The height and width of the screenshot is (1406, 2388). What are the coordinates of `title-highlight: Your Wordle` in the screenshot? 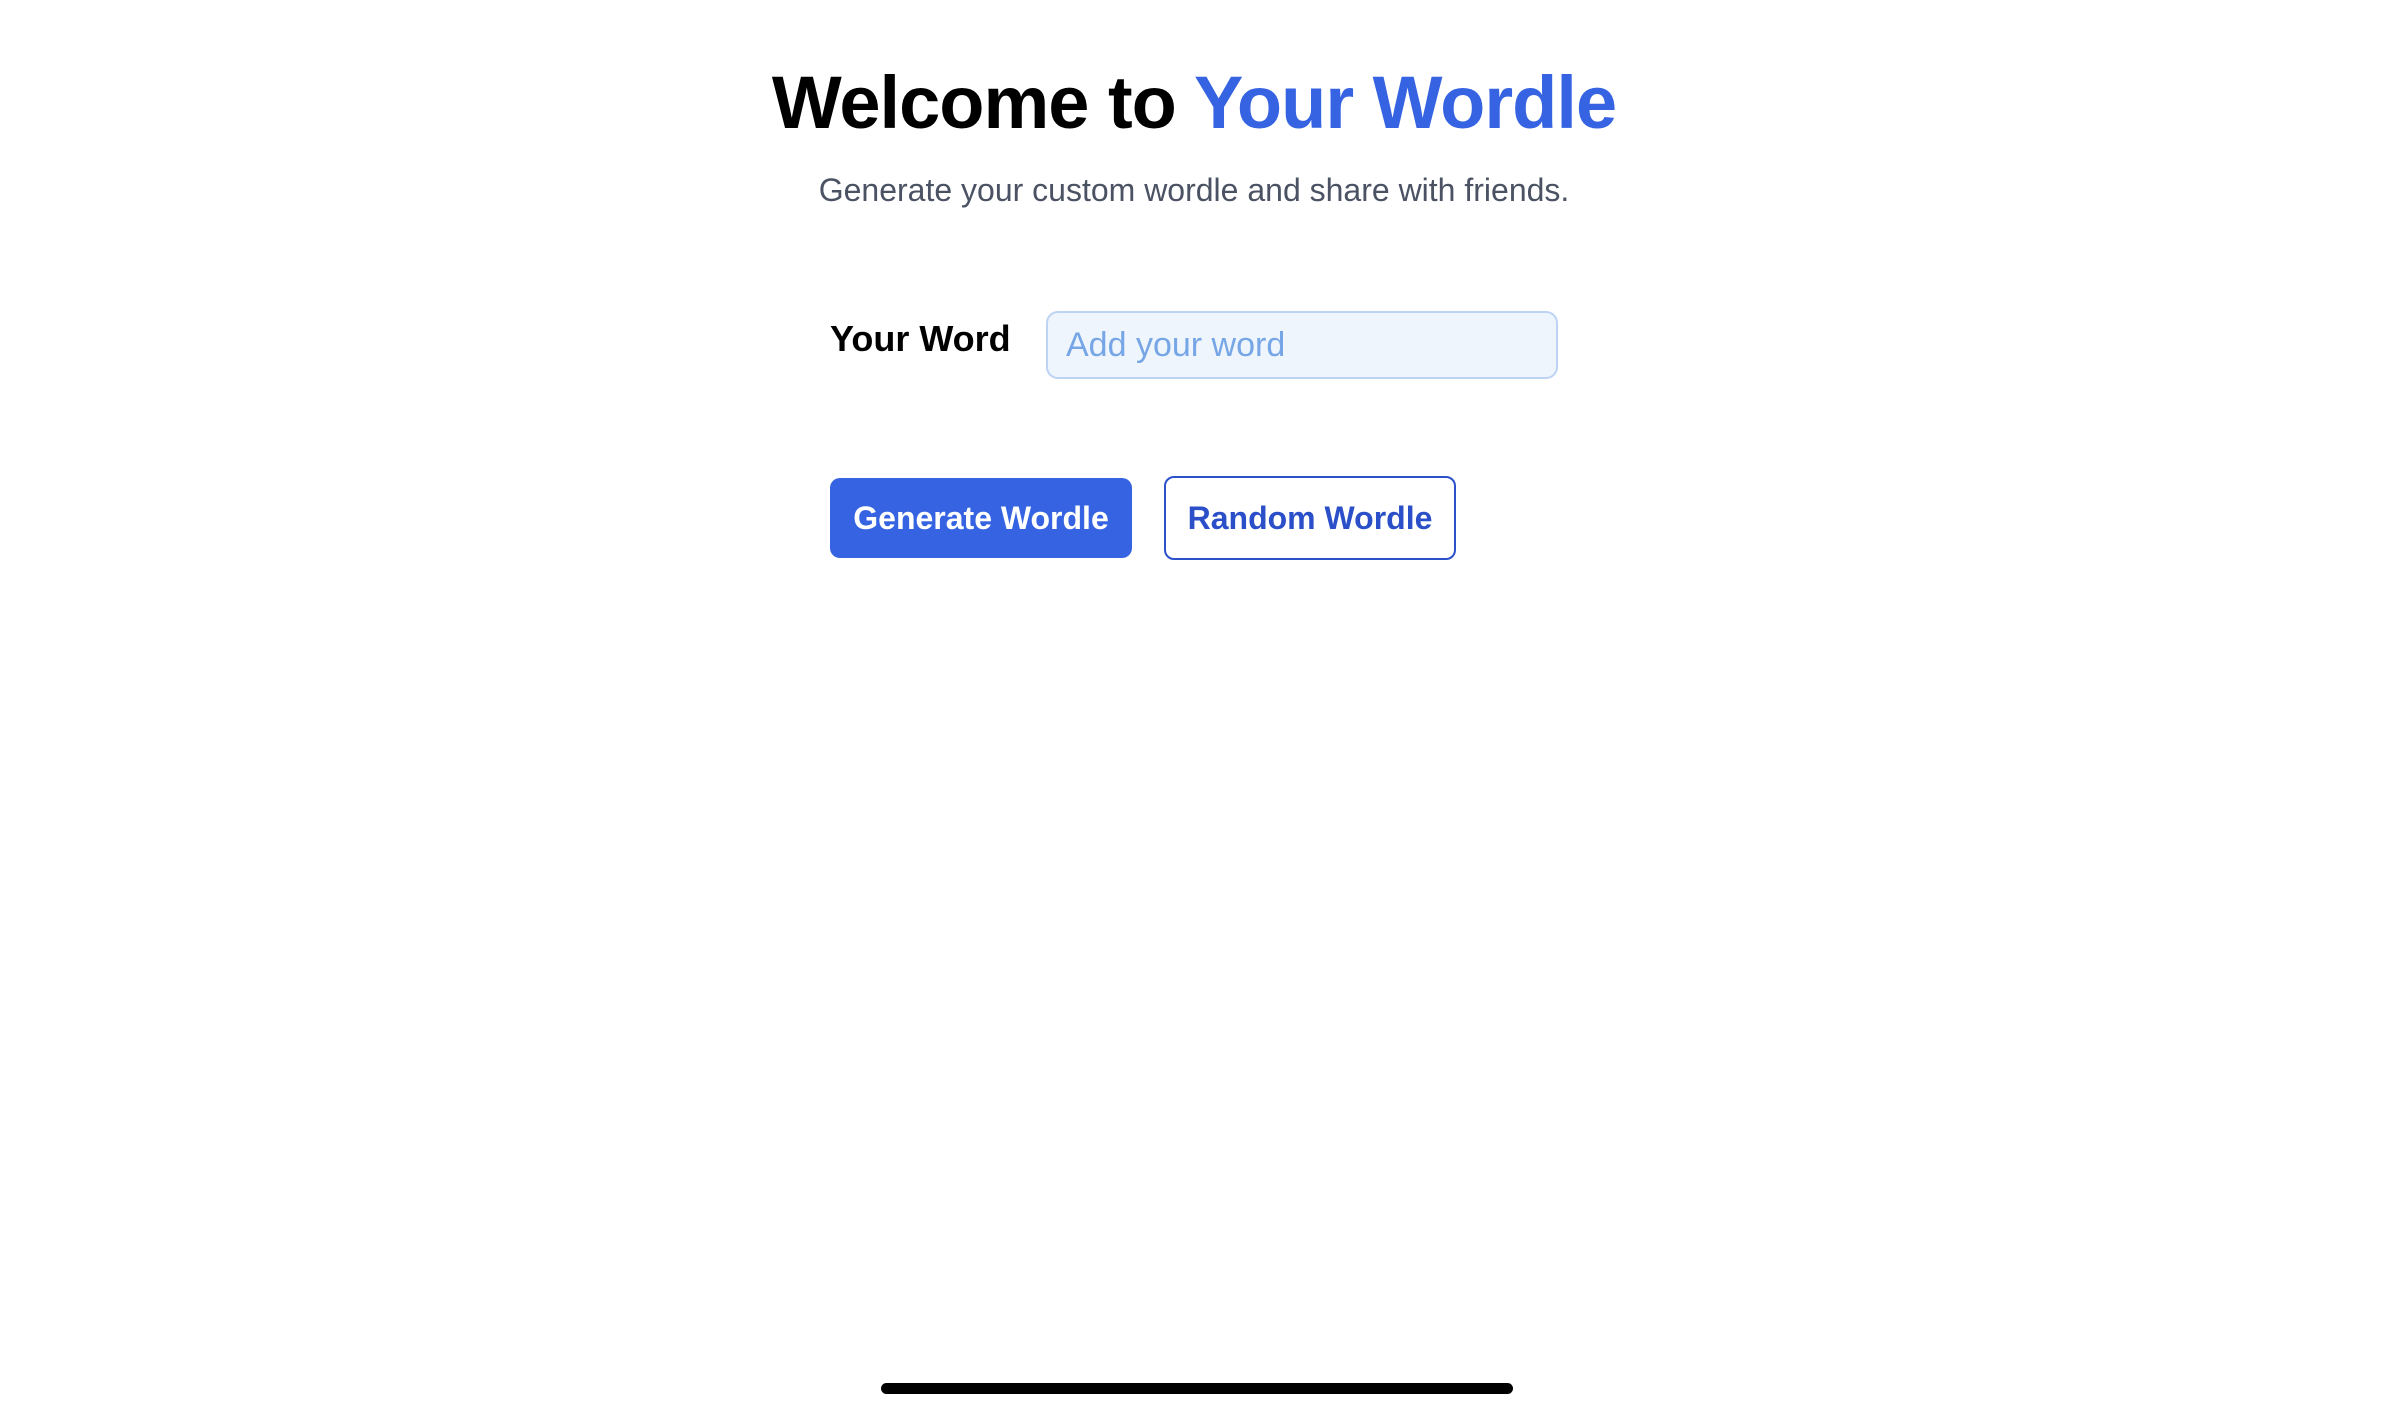 It's located at (1405, 102).